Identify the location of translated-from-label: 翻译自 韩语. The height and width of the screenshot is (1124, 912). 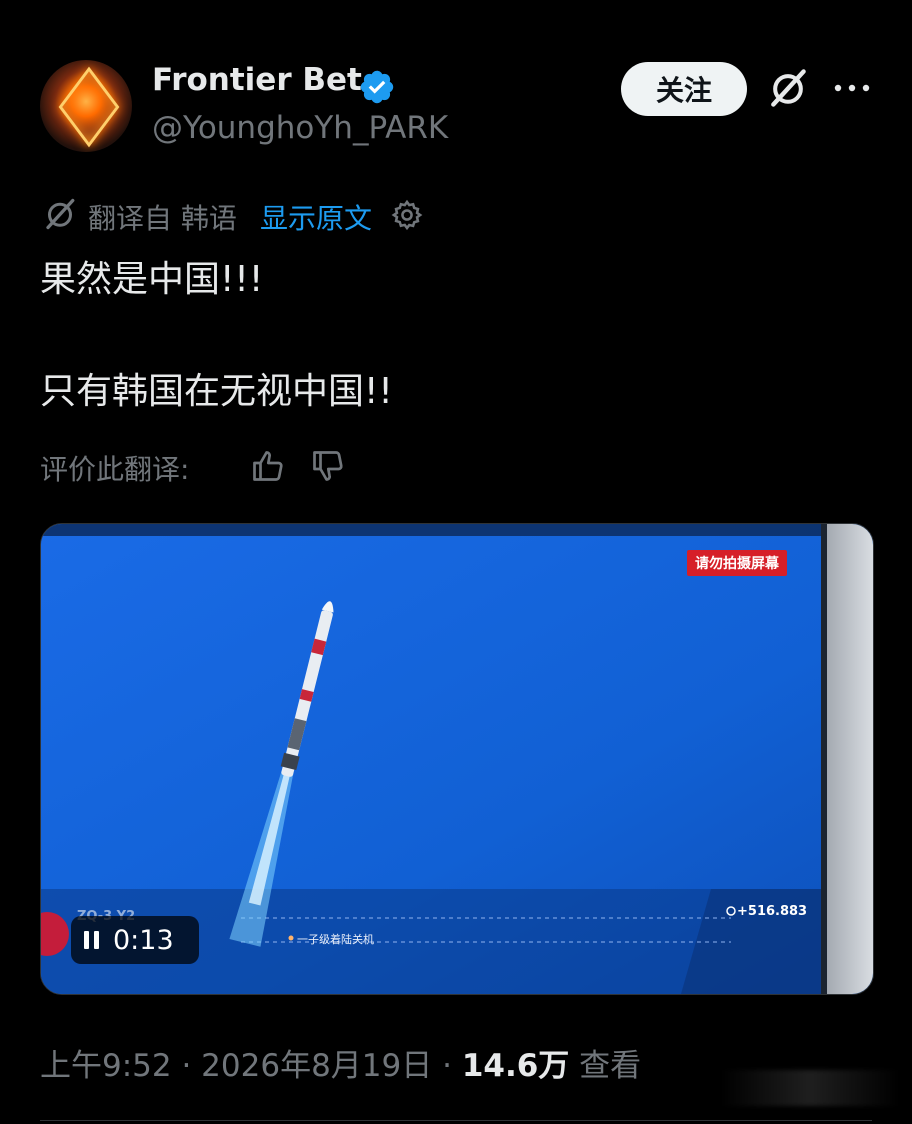
(162, 218).